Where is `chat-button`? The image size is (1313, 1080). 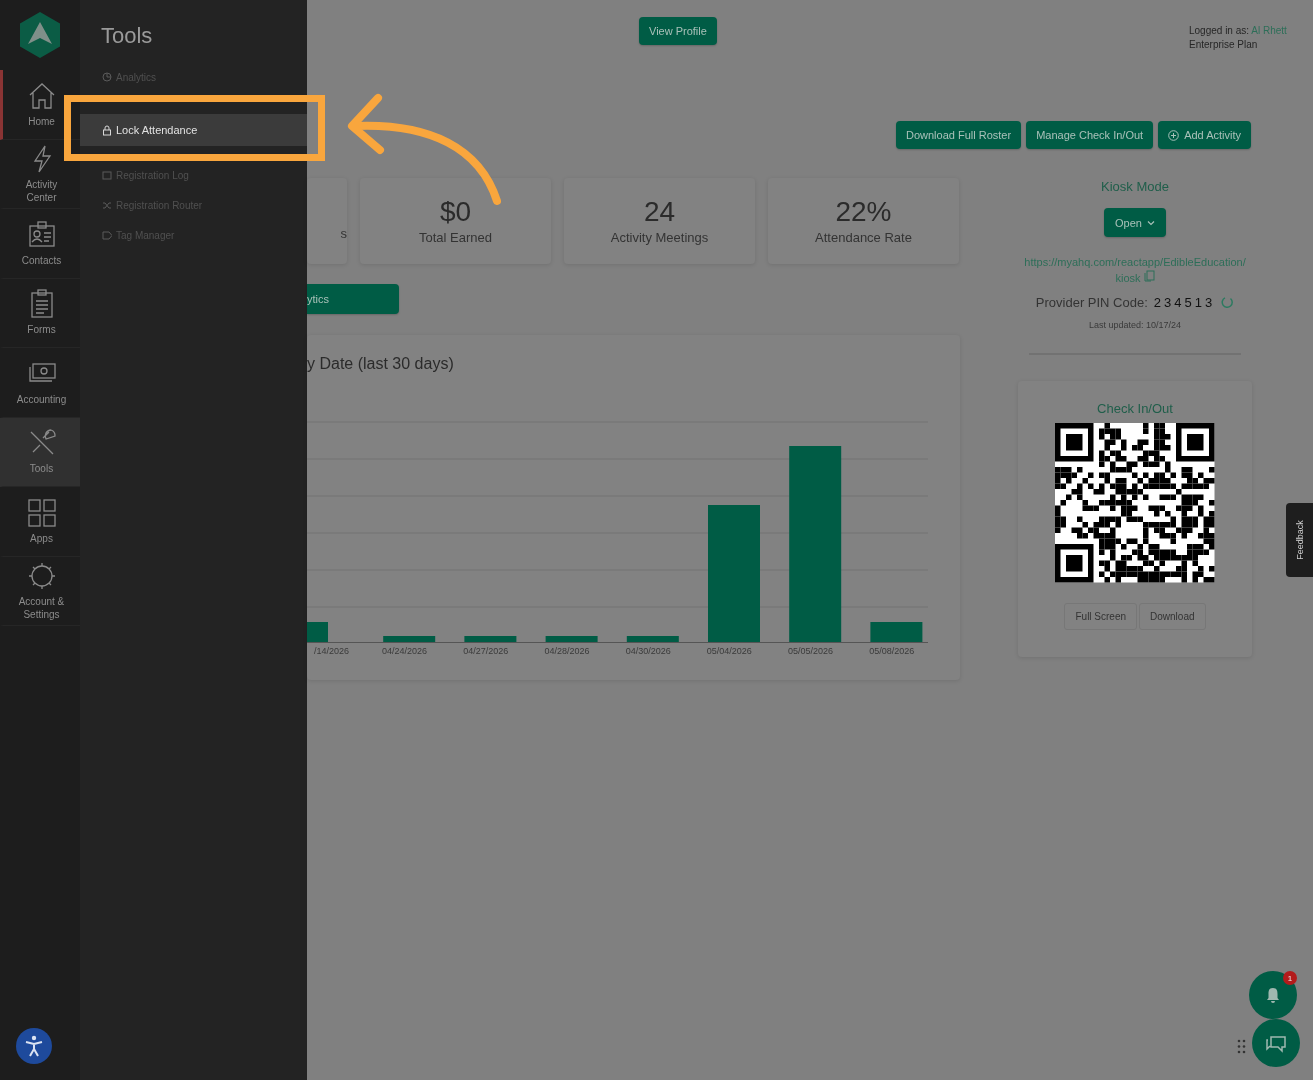
chat-button is located at coordinates (1276, 1043).